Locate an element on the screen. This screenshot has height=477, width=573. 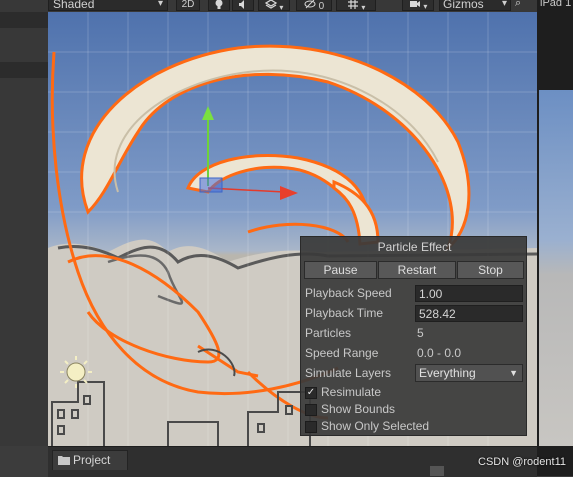
resimulate-checkbox: ✓ is located at coordinates (311, 393).